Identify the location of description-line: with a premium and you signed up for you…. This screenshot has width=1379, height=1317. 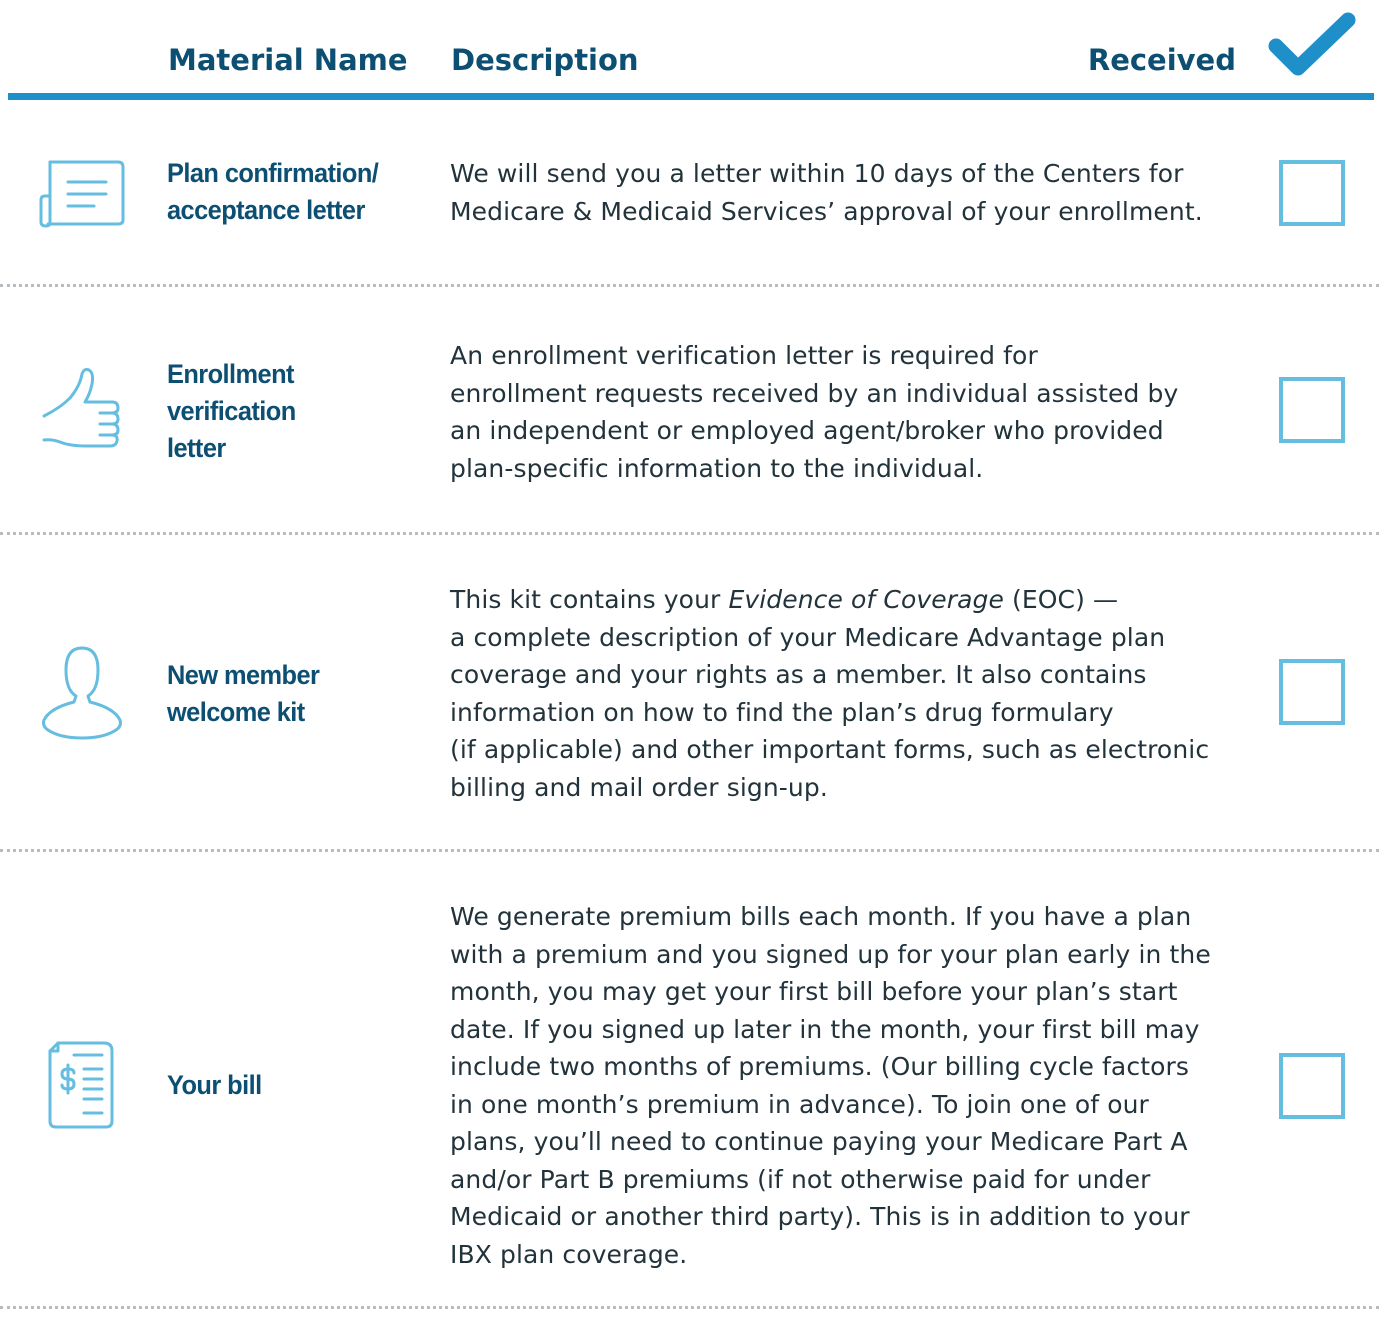
(830, 954).